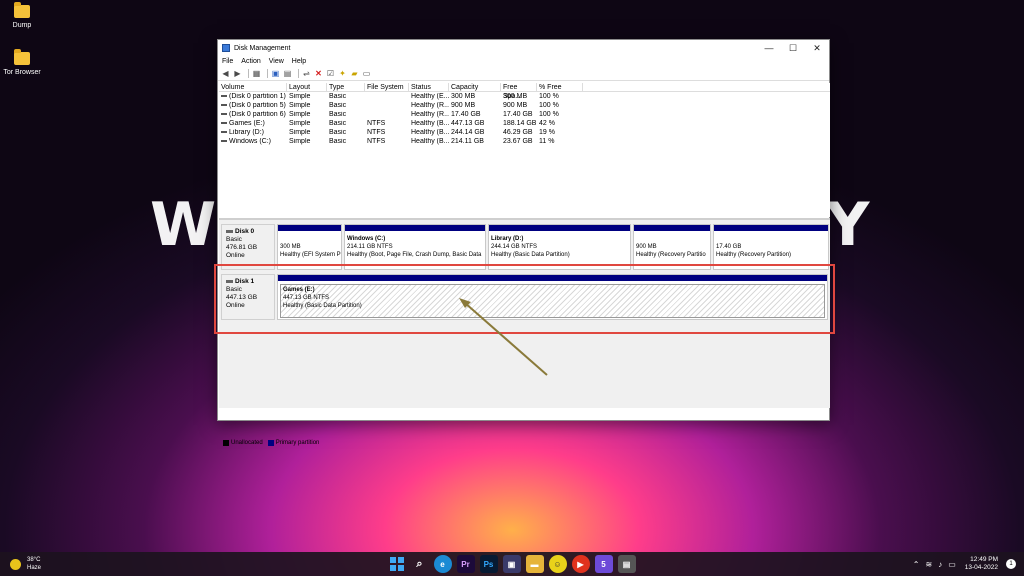 The image size is (1024, 576). Describe the element at coordinates (248, 247) in the screenshot. I see `disk-0-label: Disk 0 Basic 476.81 GB Online` at that location.